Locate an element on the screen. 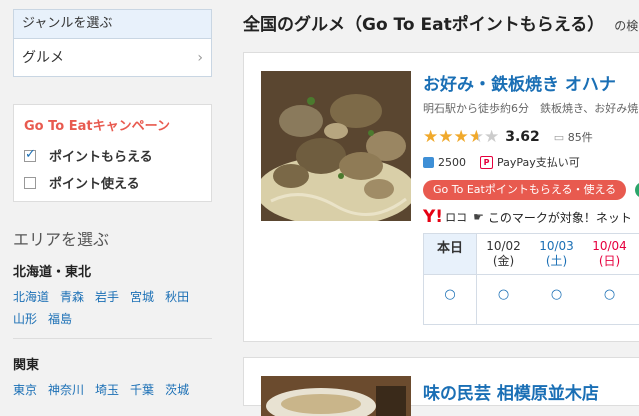  shop-name-link: 味の民芸 相模原並木店 is located at coordinates (511, 391).